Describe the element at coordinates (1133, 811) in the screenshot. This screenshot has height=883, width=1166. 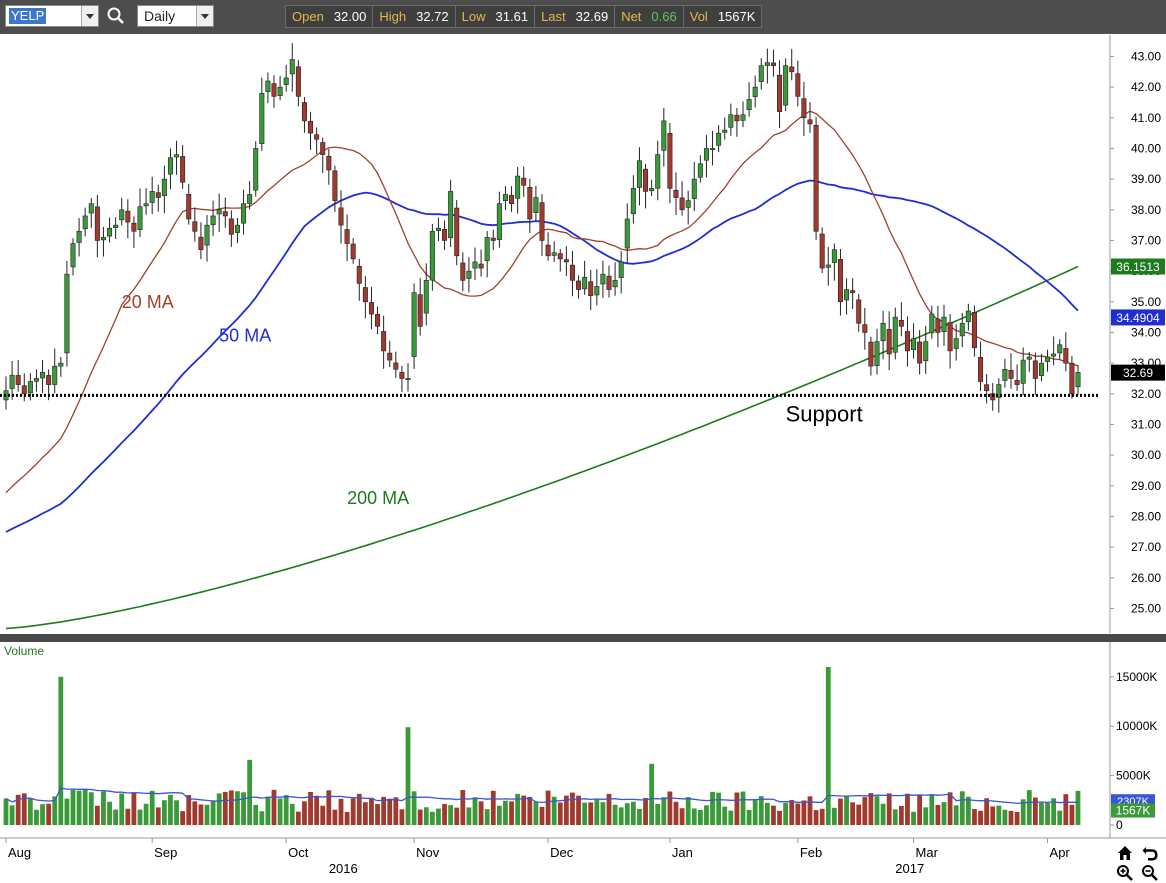
I see `volume-last-tag-label: 1567K` at that location.